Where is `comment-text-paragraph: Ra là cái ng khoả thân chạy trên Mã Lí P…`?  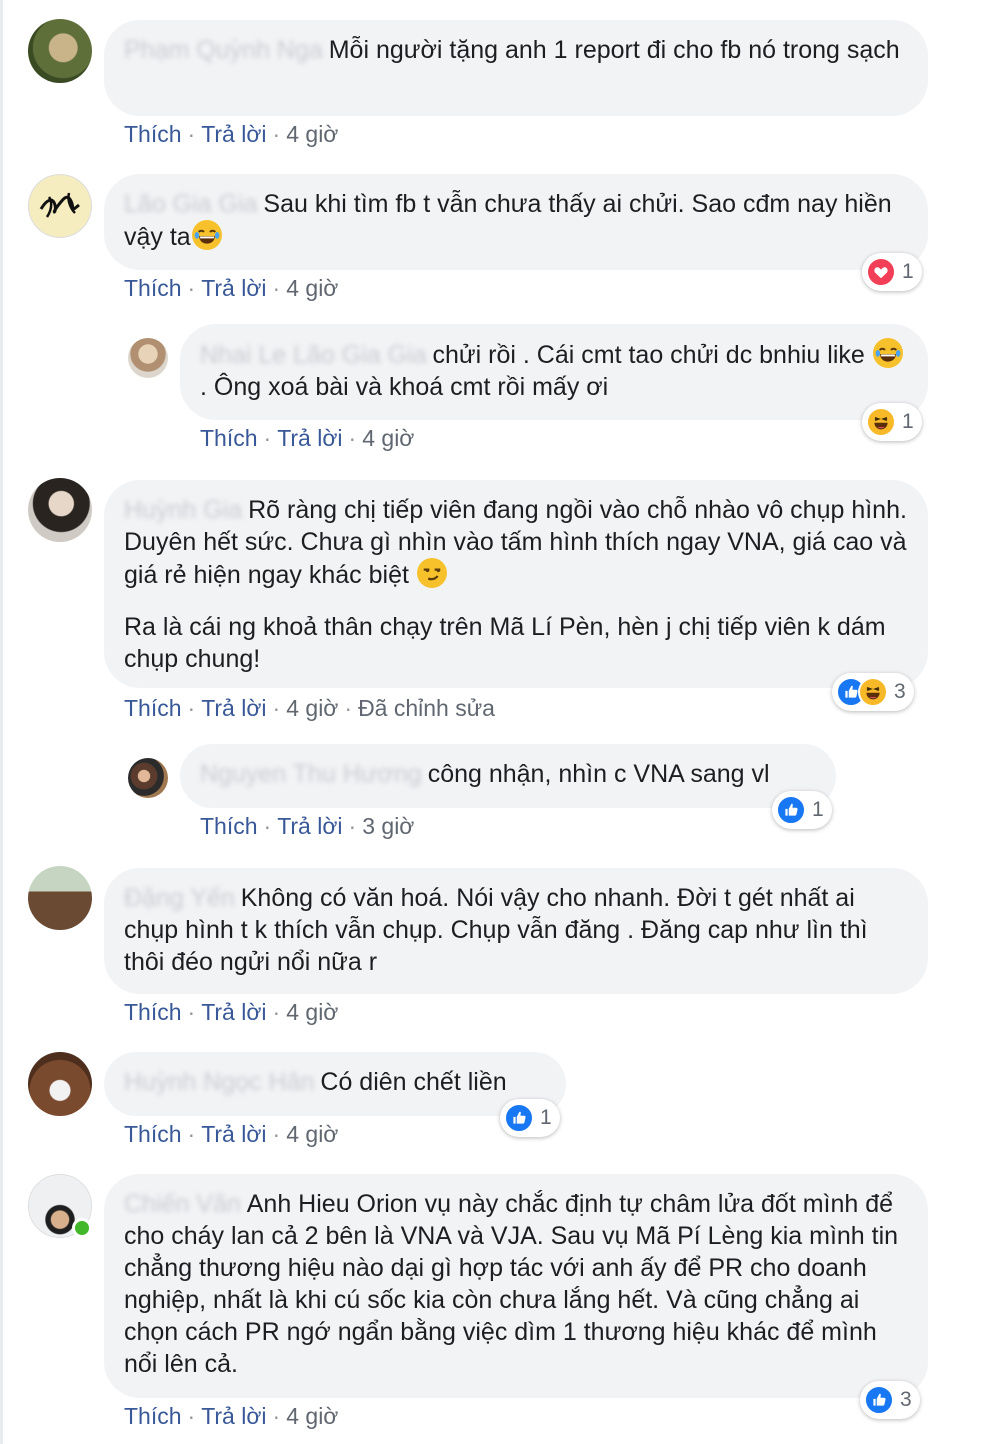 comment-text-paragraph: Ra là cái ng khoả thân chạy trên Mã Lí P… is located at coordinates (505, 643).